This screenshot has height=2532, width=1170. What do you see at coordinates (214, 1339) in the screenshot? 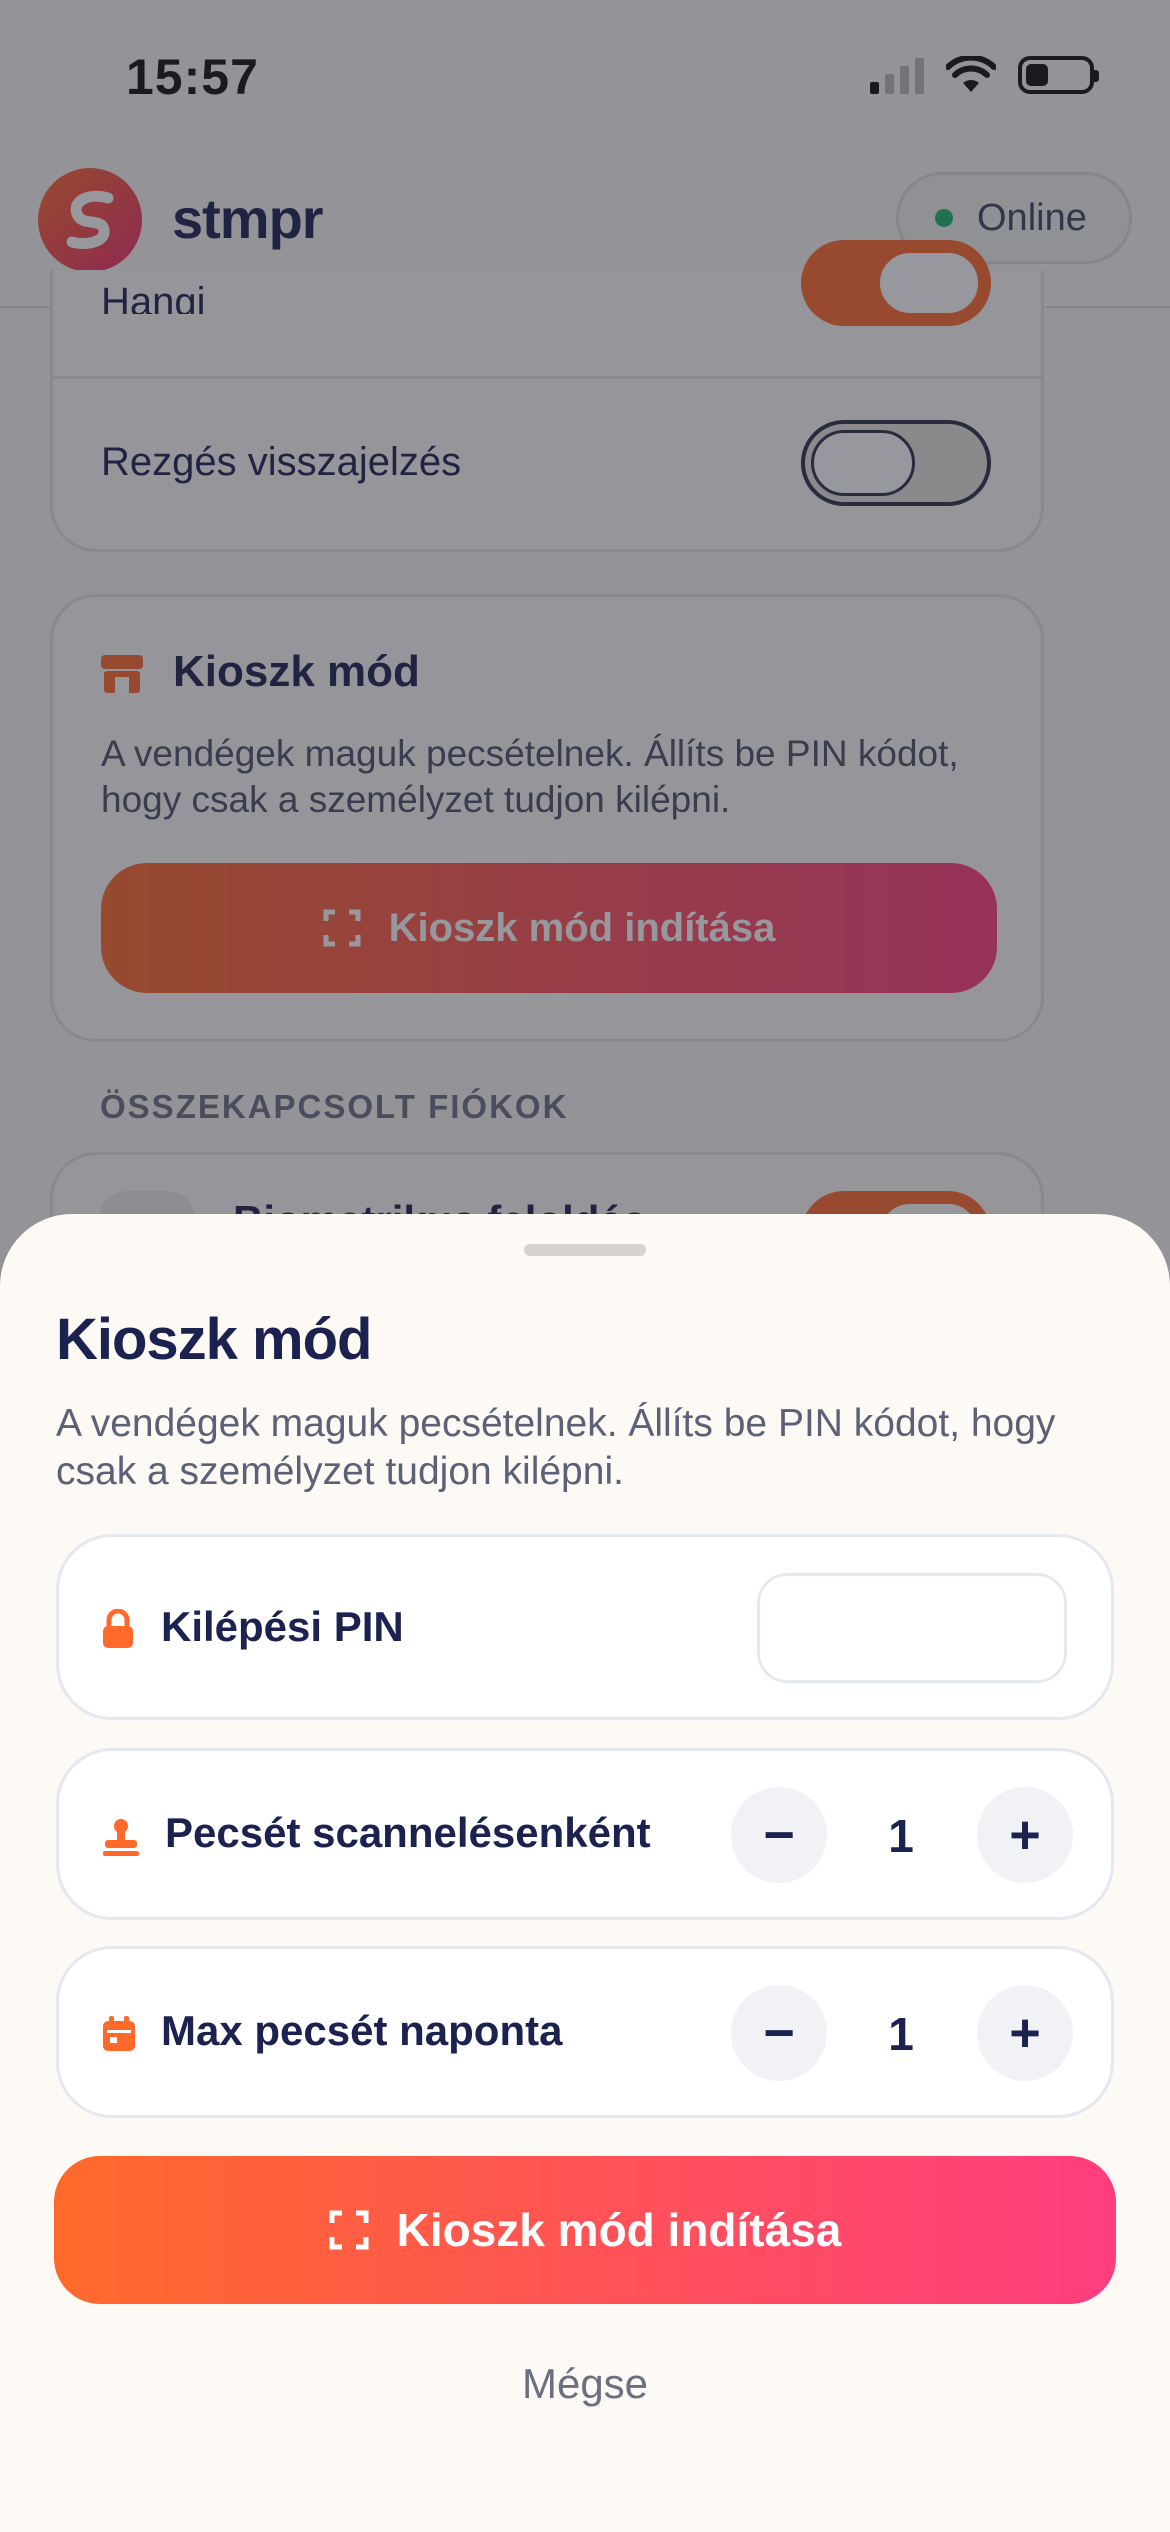
I see `sheet-title: Kioszk mód` at bounding box center [214, 1339].